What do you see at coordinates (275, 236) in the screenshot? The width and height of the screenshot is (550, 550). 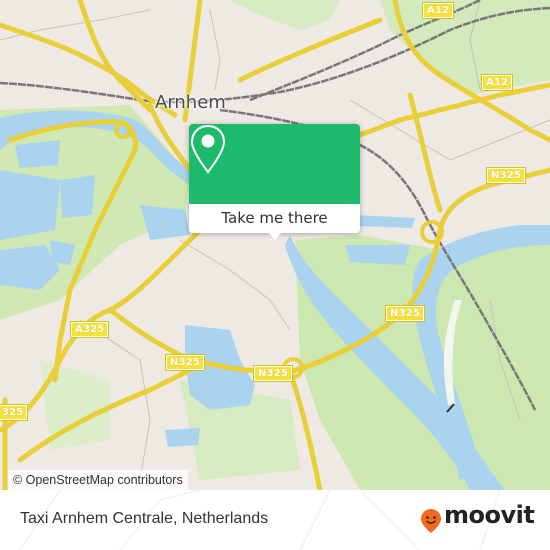 I see `popup-pointer` at bounding box center [275, 236].